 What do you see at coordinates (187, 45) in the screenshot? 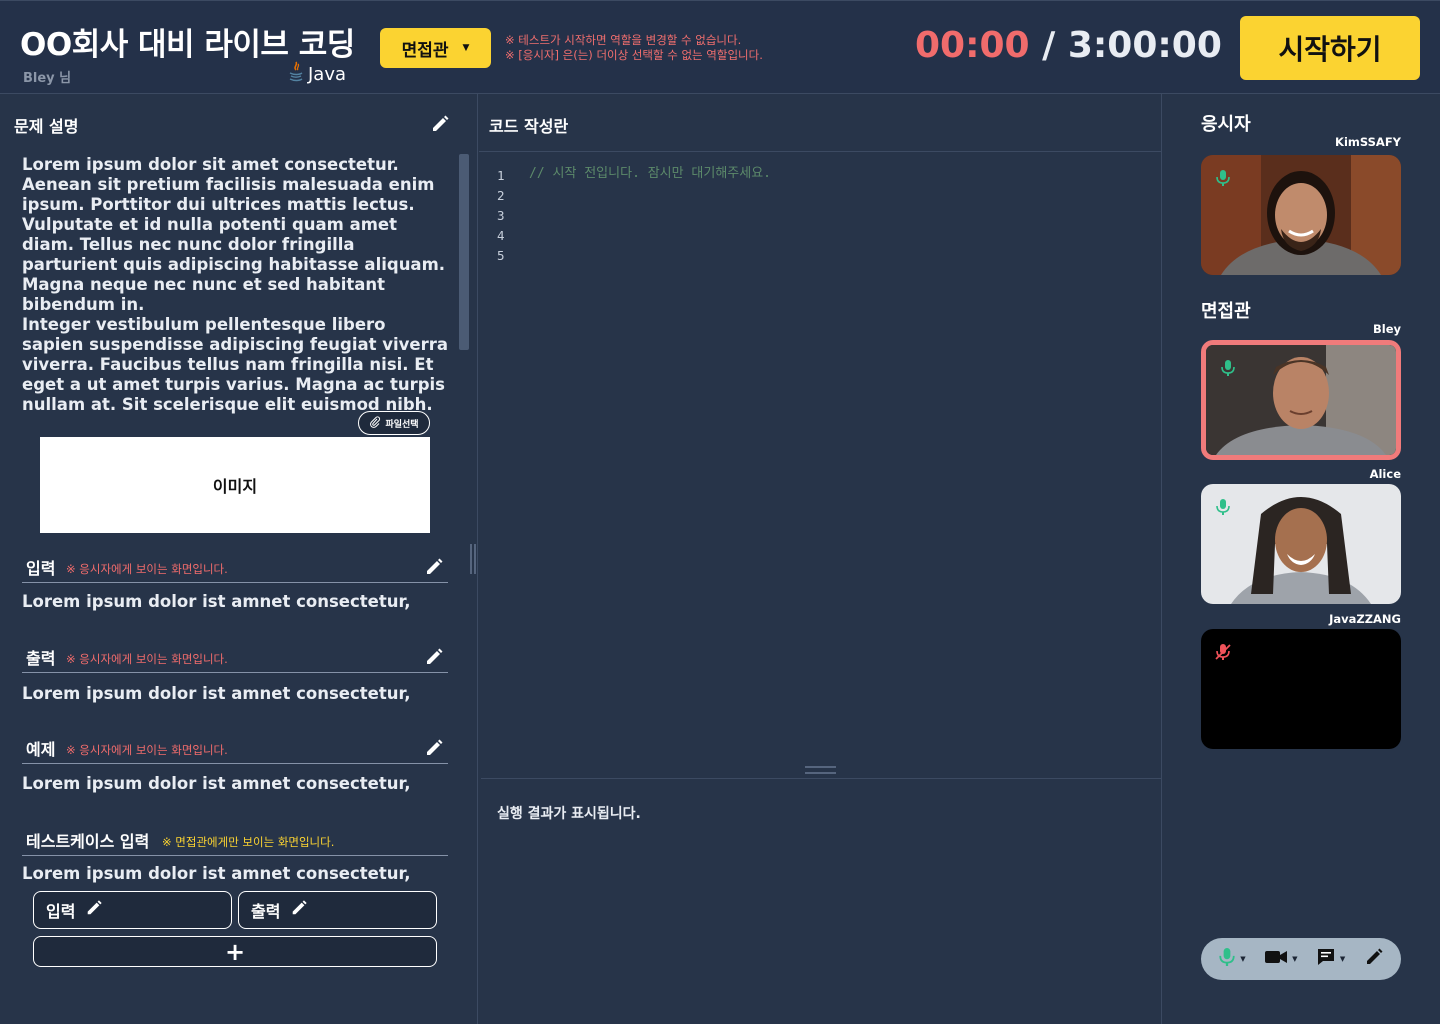
I see `page-title: OO회사 대비 라이브 코딩` at bounding box center [187, 45].